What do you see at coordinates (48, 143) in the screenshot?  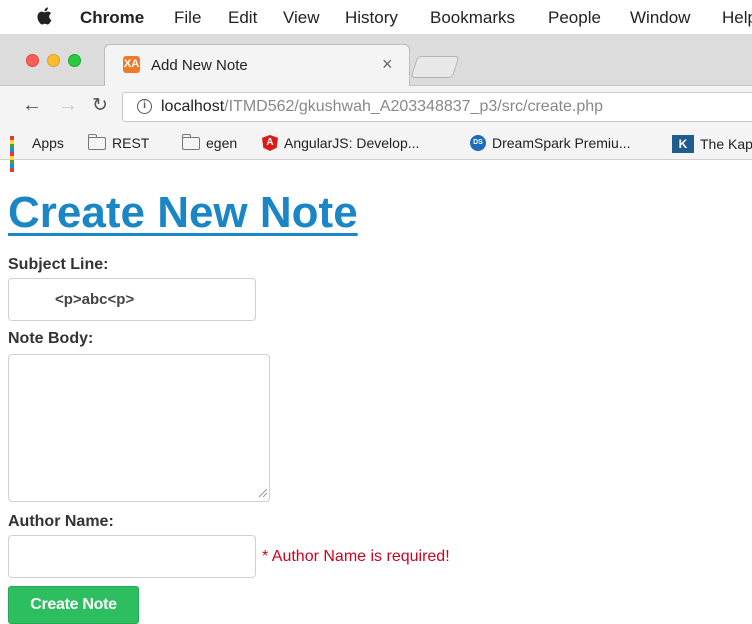 I see `bookmark-label: Apps` at bounding box center [48, 143].